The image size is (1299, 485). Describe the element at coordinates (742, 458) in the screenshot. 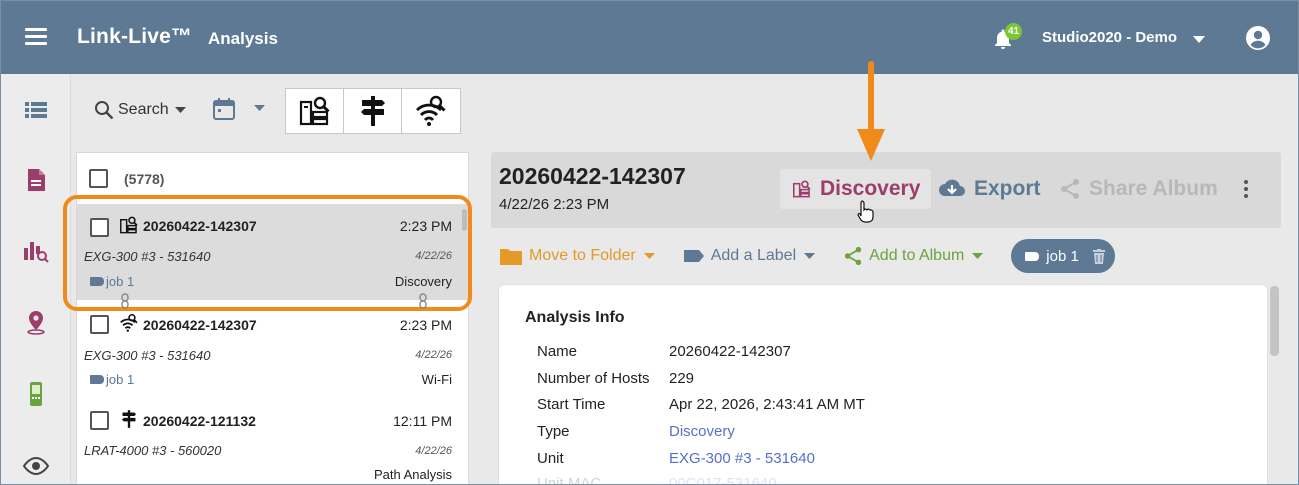

I see `info-unit-link: EXG-300 #3 - 531640` at that location.